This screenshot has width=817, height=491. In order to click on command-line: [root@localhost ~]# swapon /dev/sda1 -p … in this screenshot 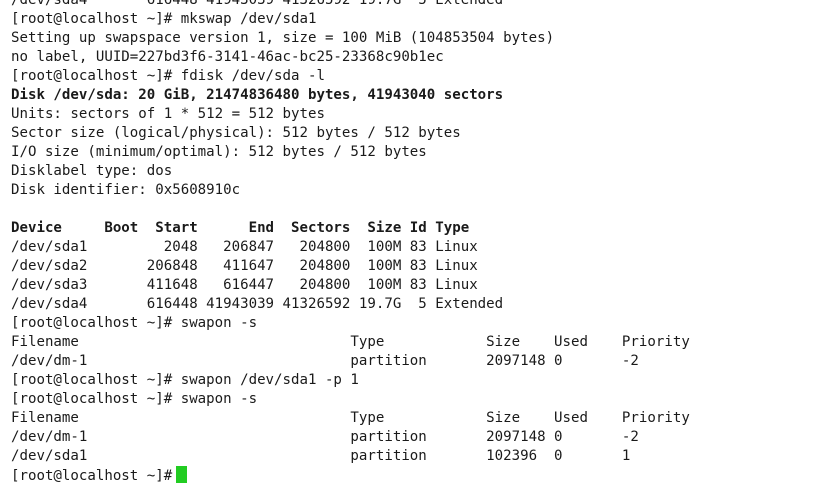, I will do `click(185, 380)`.